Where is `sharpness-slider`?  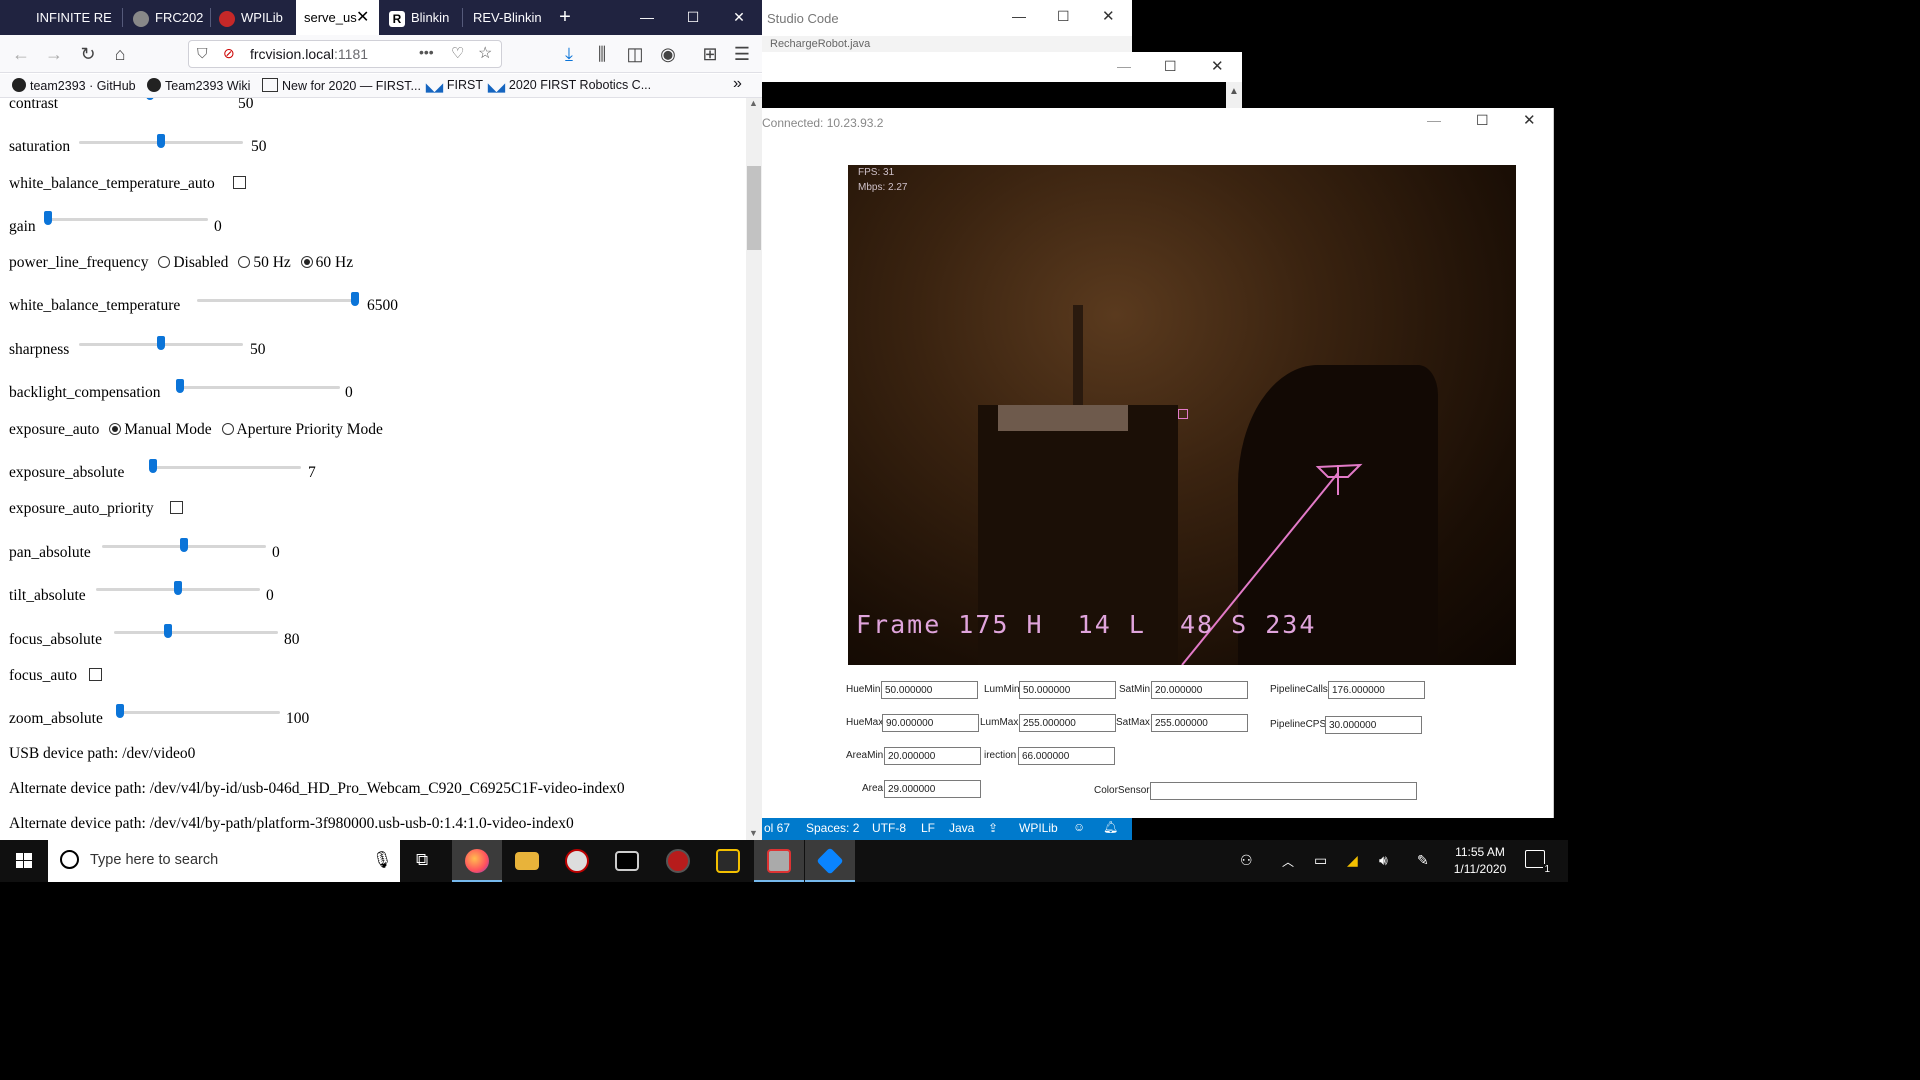 sharpness-slider is located at coordinates (161, 343).